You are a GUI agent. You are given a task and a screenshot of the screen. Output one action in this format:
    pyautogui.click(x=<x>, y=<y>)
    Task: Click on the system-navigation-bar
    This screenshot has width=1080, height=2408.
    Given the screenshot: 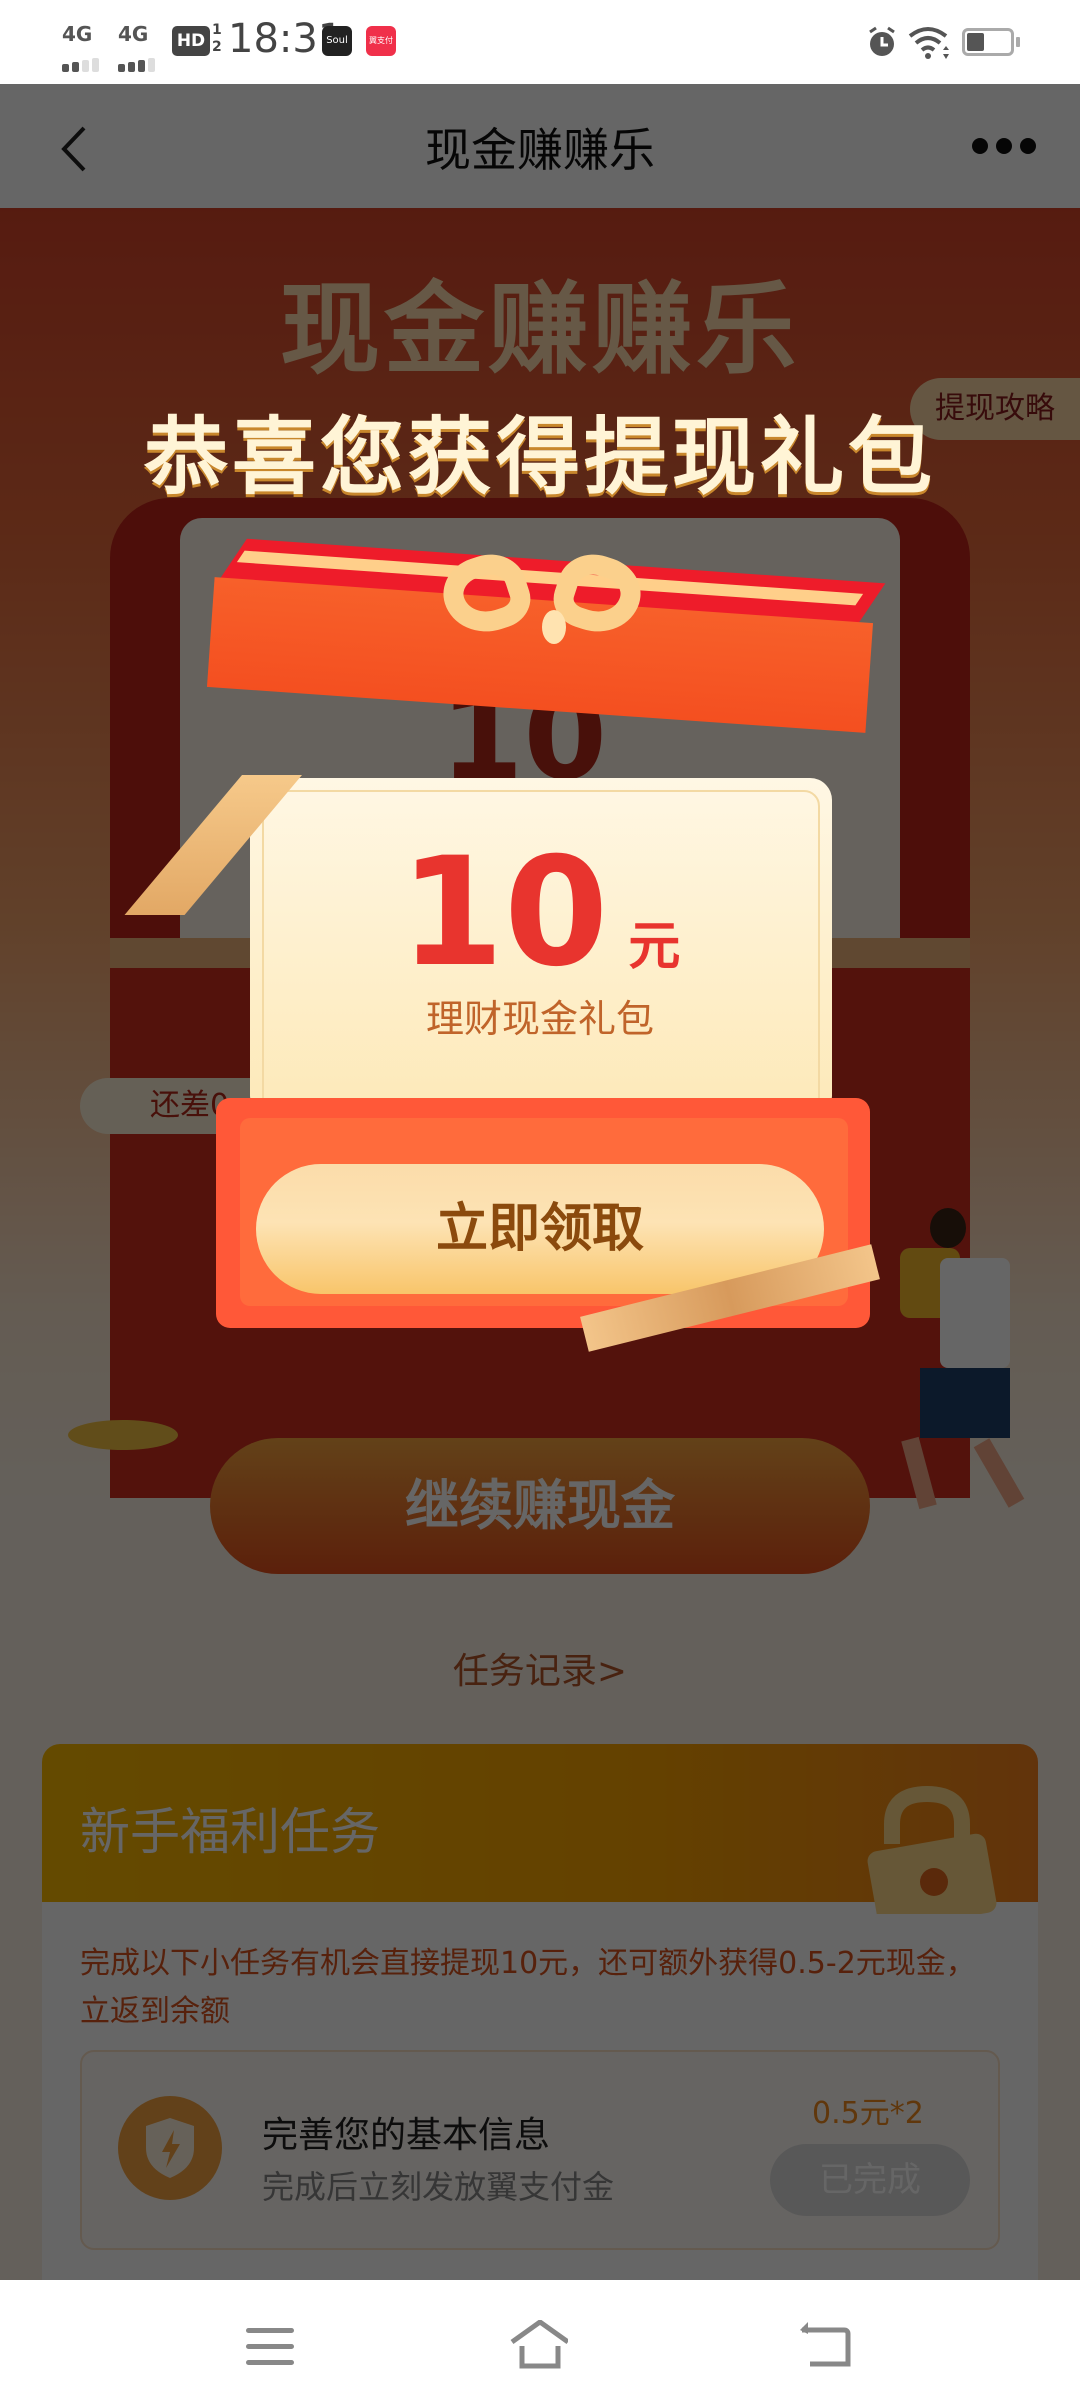 What is the action you would take?
    pyautogui.click(x=540, y=2344)
    